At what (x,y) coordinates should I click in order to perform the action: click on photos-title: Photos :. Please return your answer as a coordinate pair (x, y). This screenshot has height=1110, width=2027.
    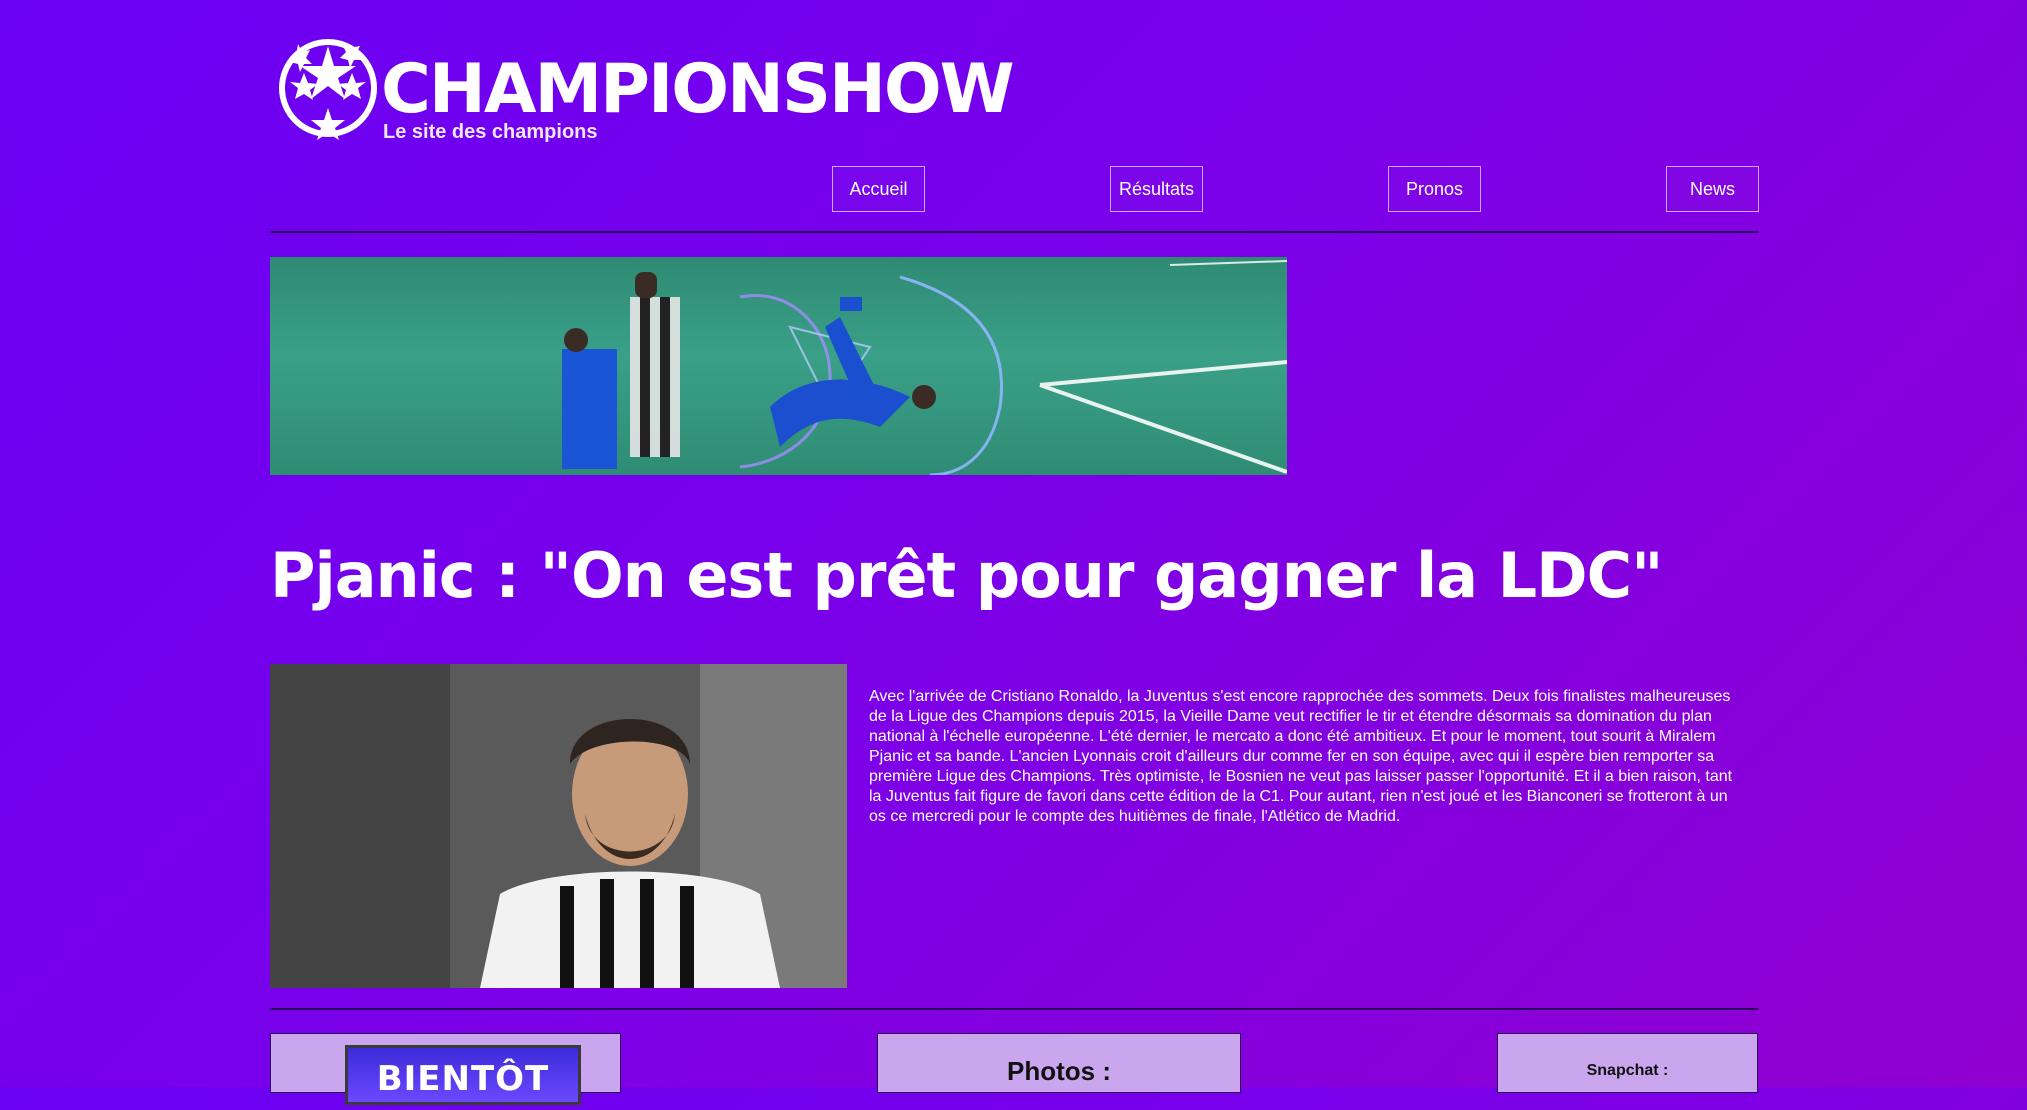
    Looking at the image, I should click on (1059, 1071).